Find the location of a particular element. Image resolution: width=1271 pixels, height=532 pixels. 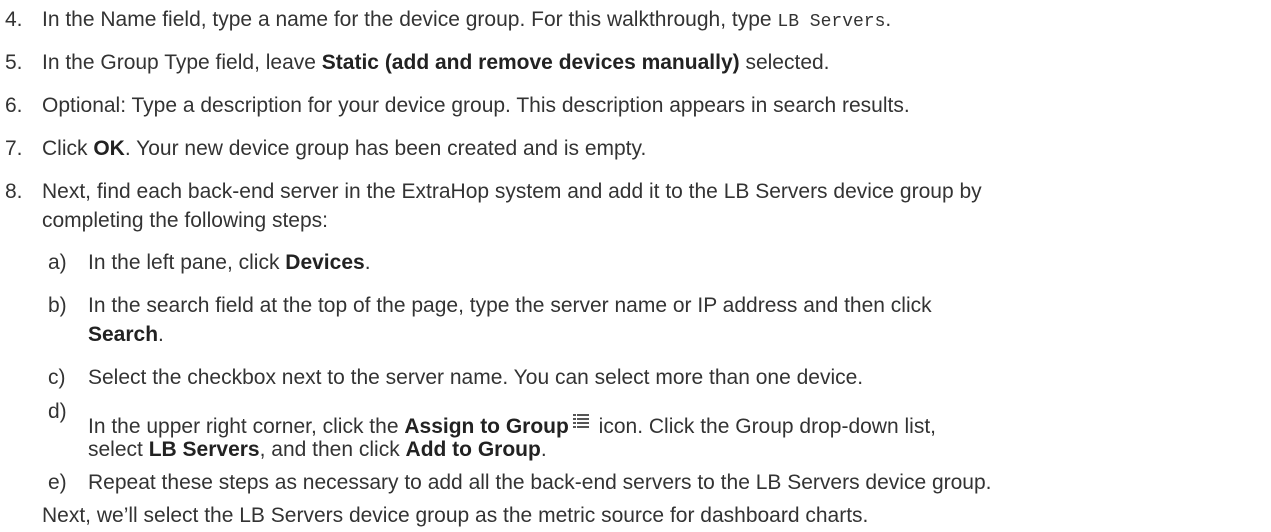

substep-text-mid: , and then click is located at coordinates (332, 449).